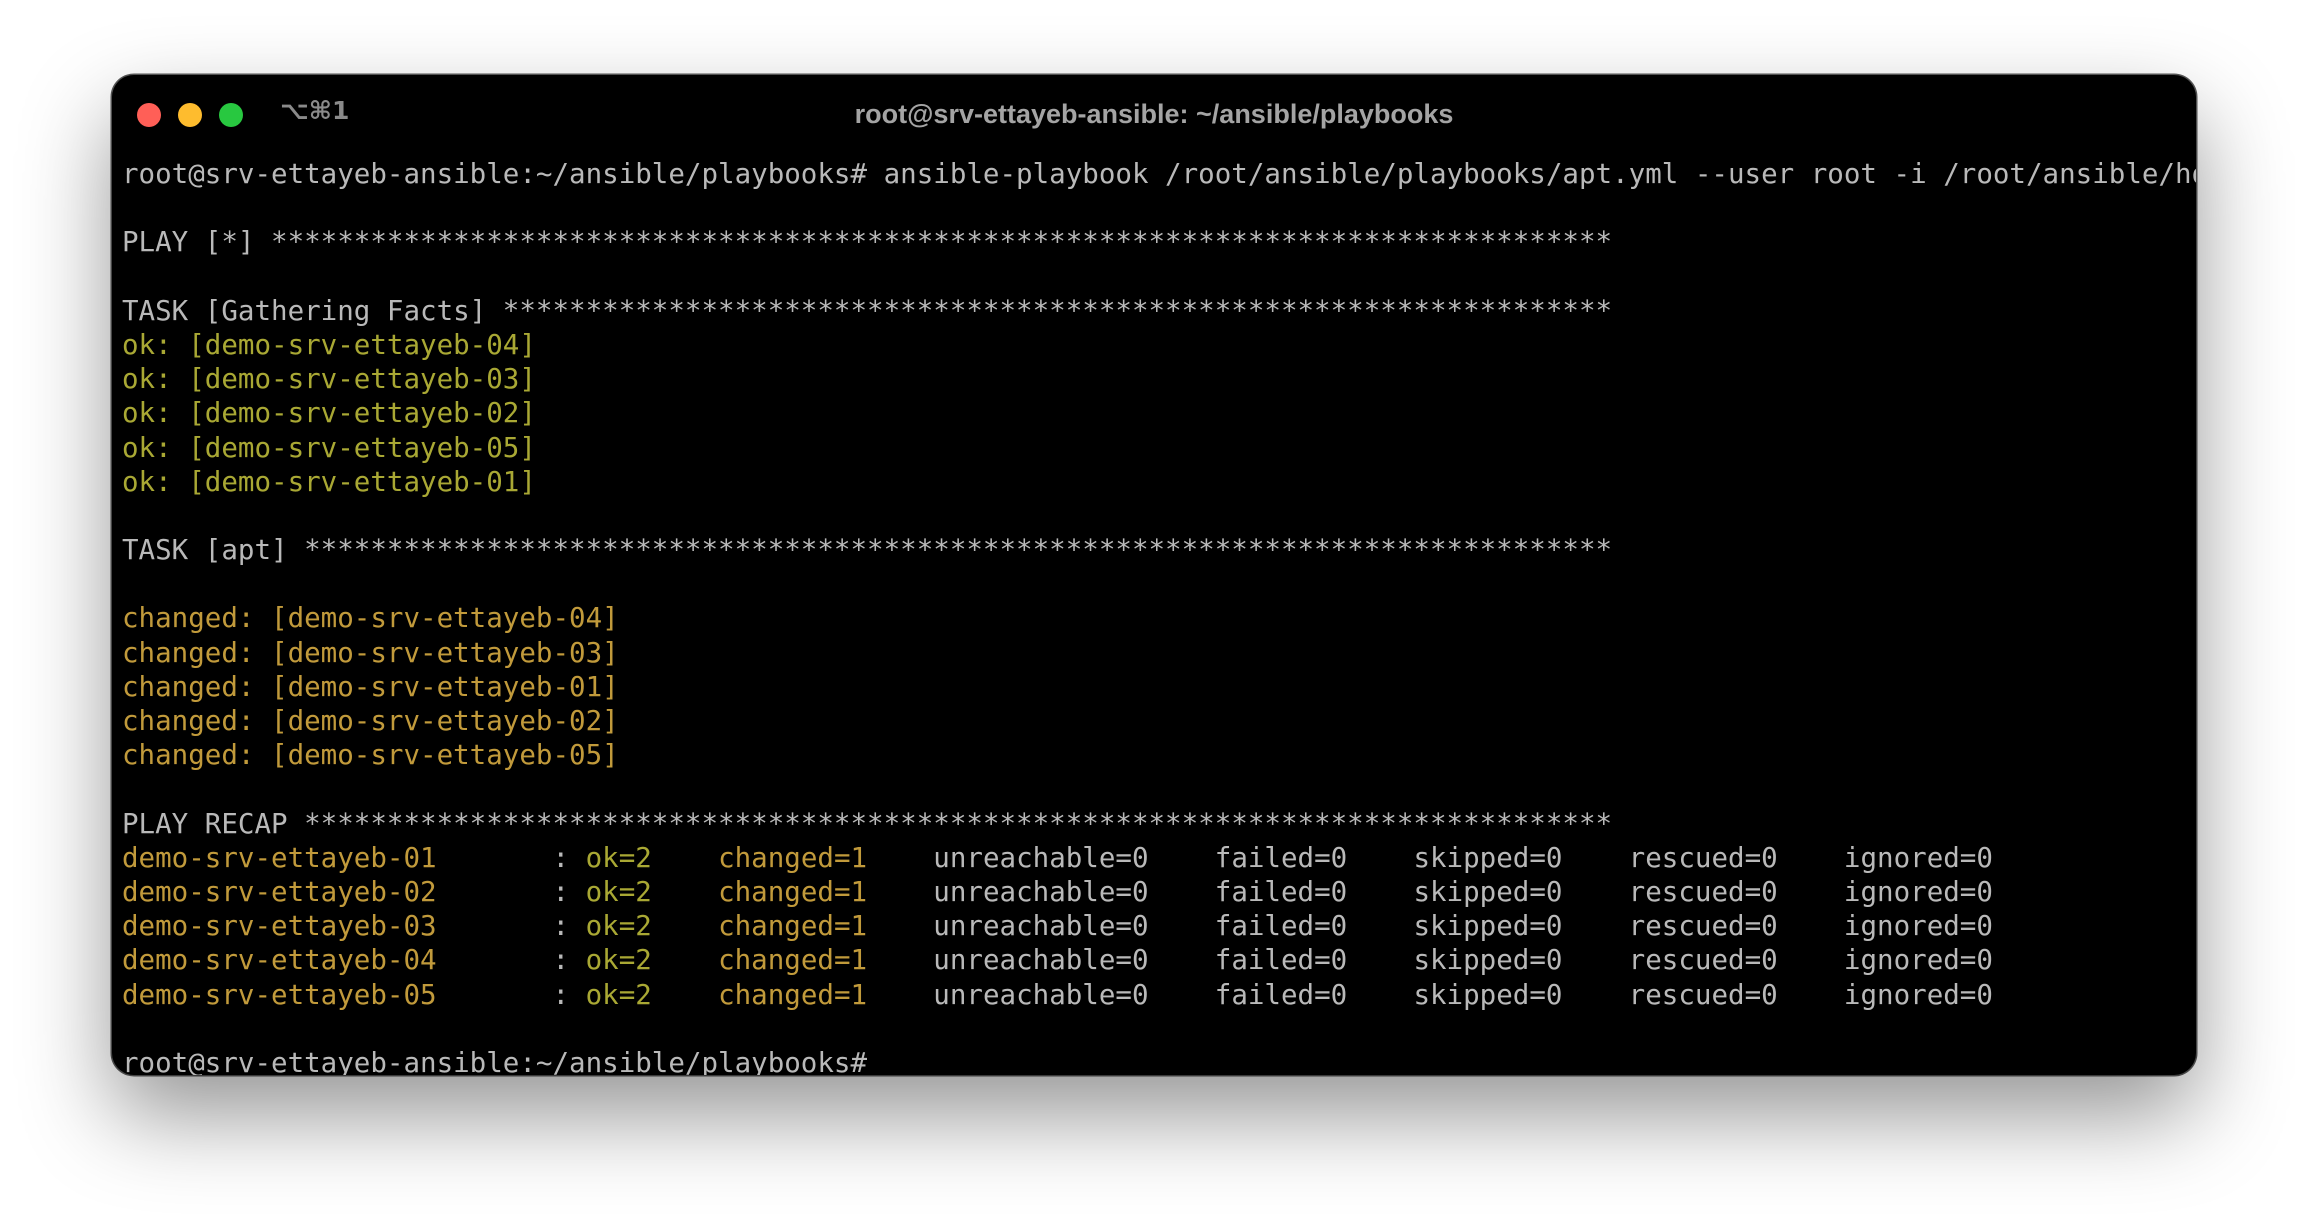  I want to click on apt-result-line: changed: [demo-srv-ettayeb-04], so click(370, 618).